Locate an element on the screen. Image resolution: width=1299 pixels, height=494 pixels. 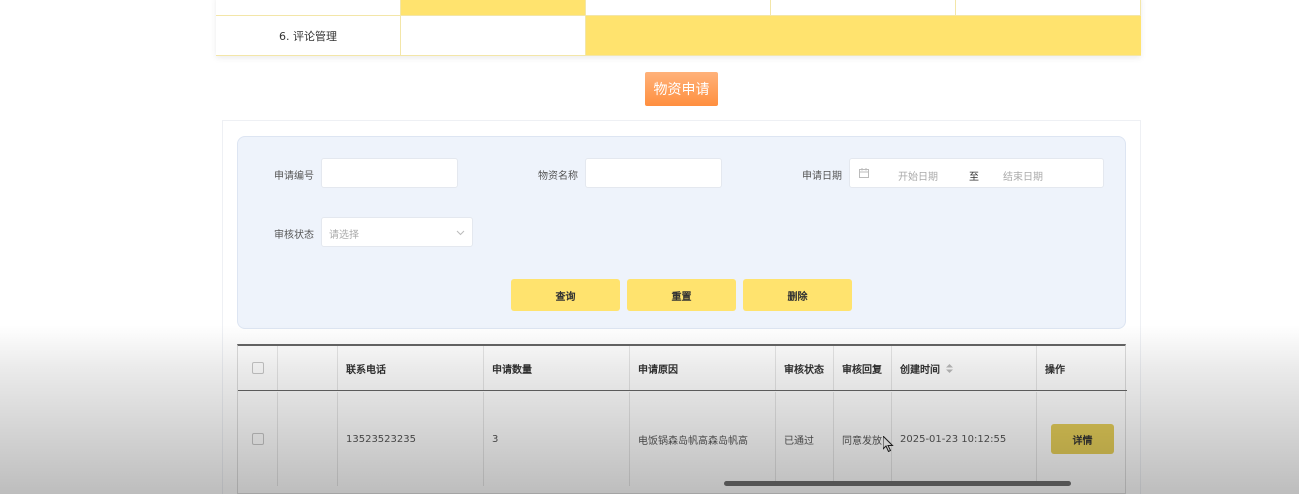
select-all-cell is located at coordinates (258, 368).